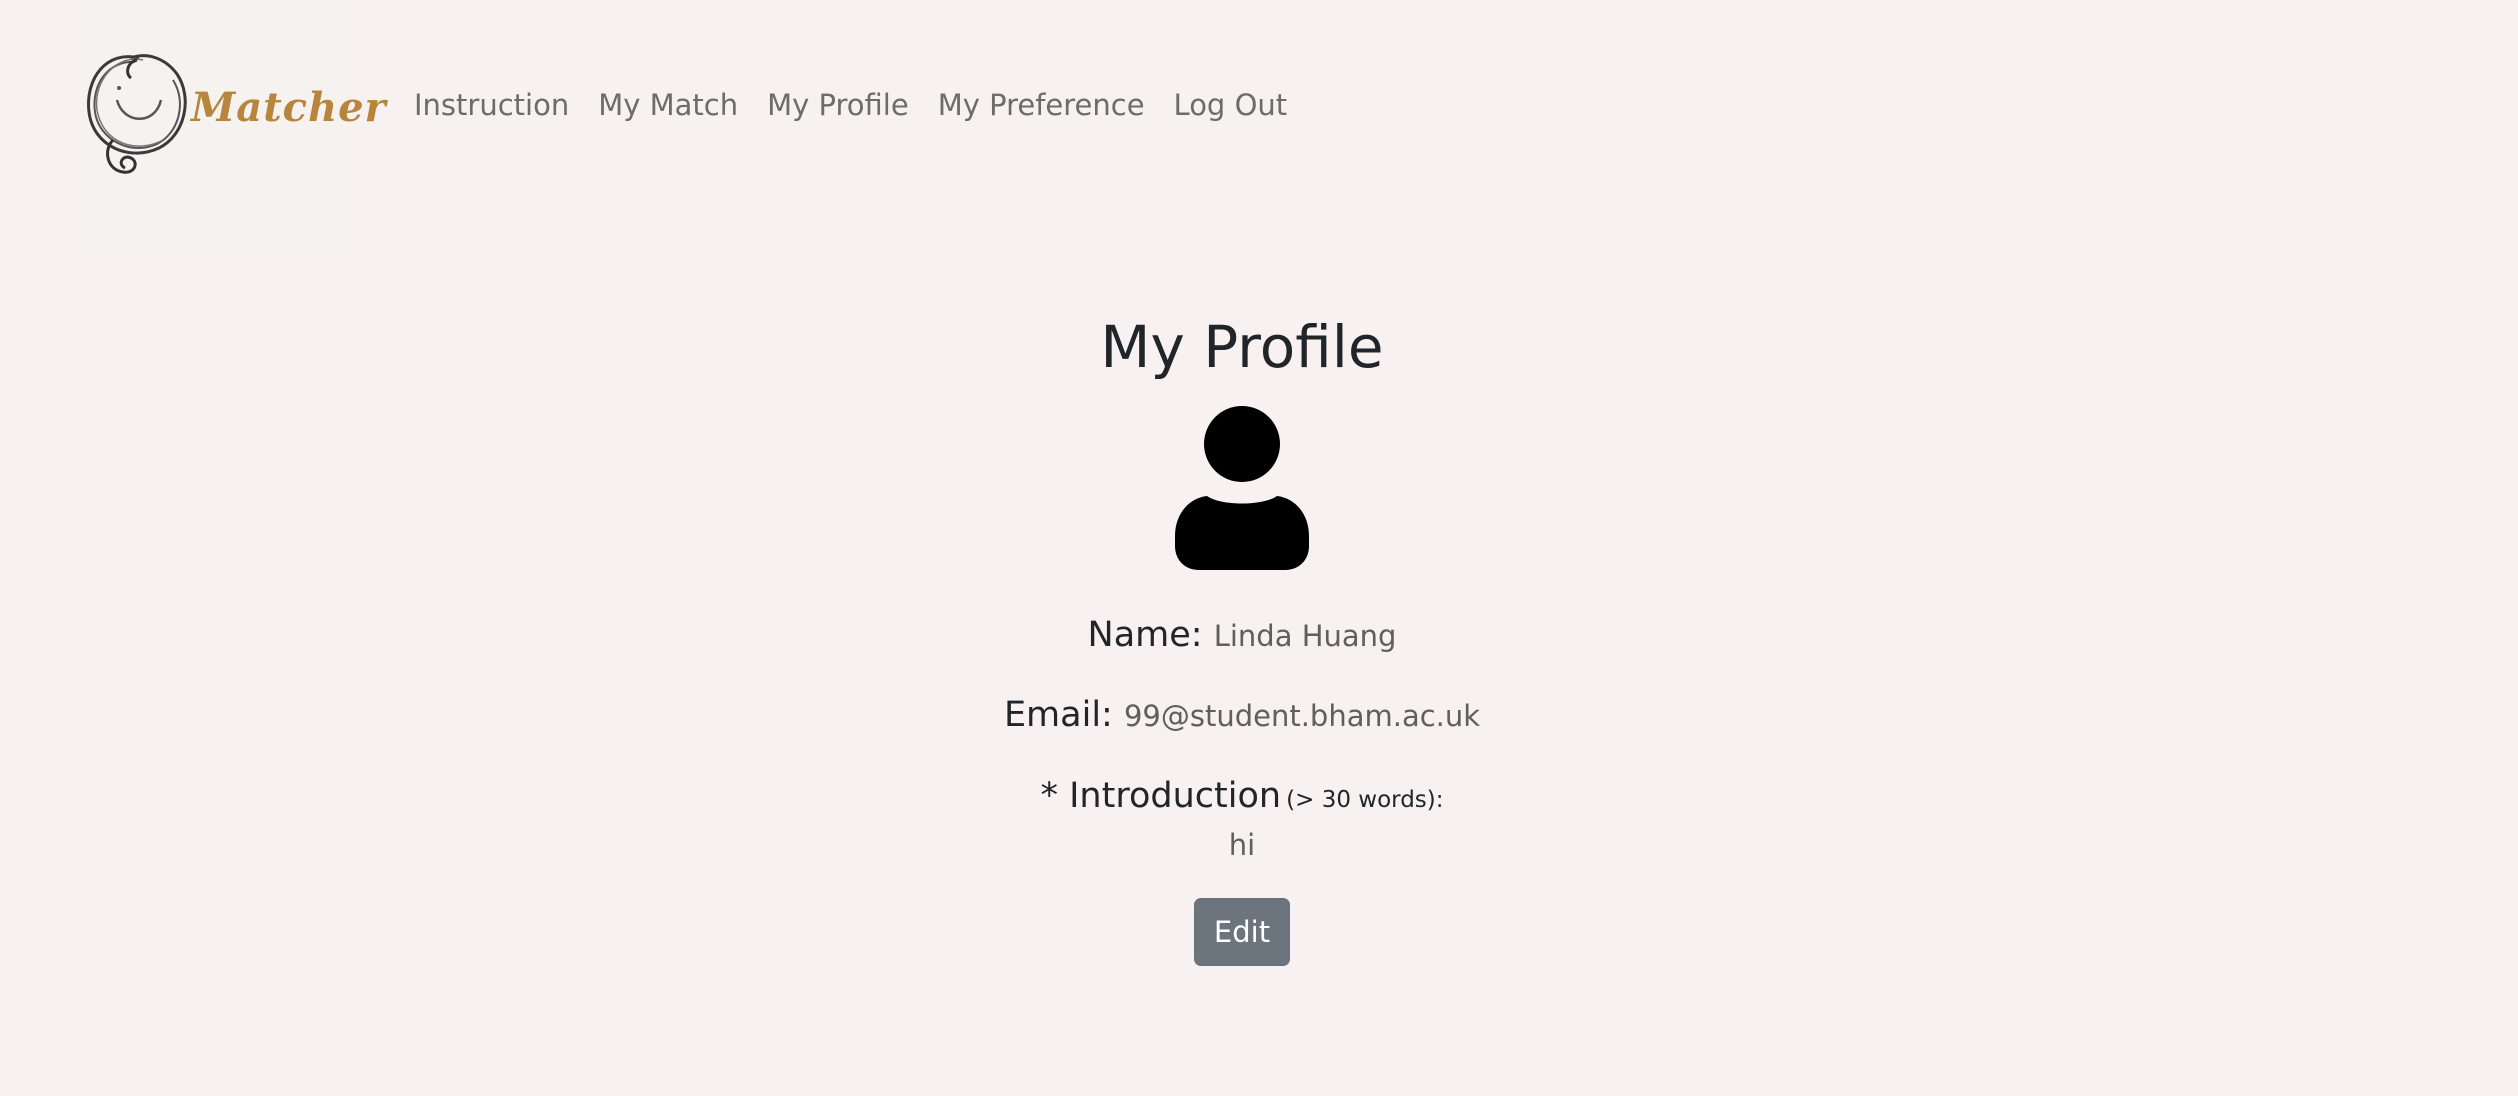 The height and width of the screenshot is (1096, 2518). What do you see at coordinates (1242, 488) in the screenshot?
I see `user-icon` at bounding box center [1242, 488].